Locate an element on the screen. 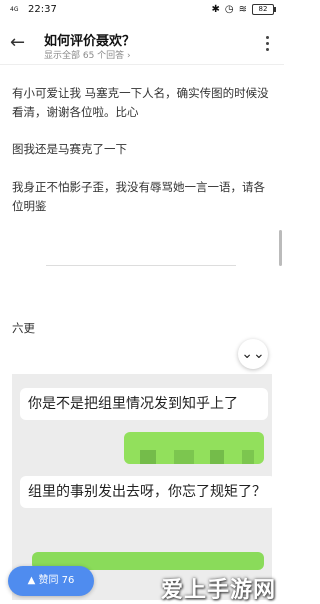  answer-paragraph: 图我还是马赛克了一下 is located at coordinates (69, 149).